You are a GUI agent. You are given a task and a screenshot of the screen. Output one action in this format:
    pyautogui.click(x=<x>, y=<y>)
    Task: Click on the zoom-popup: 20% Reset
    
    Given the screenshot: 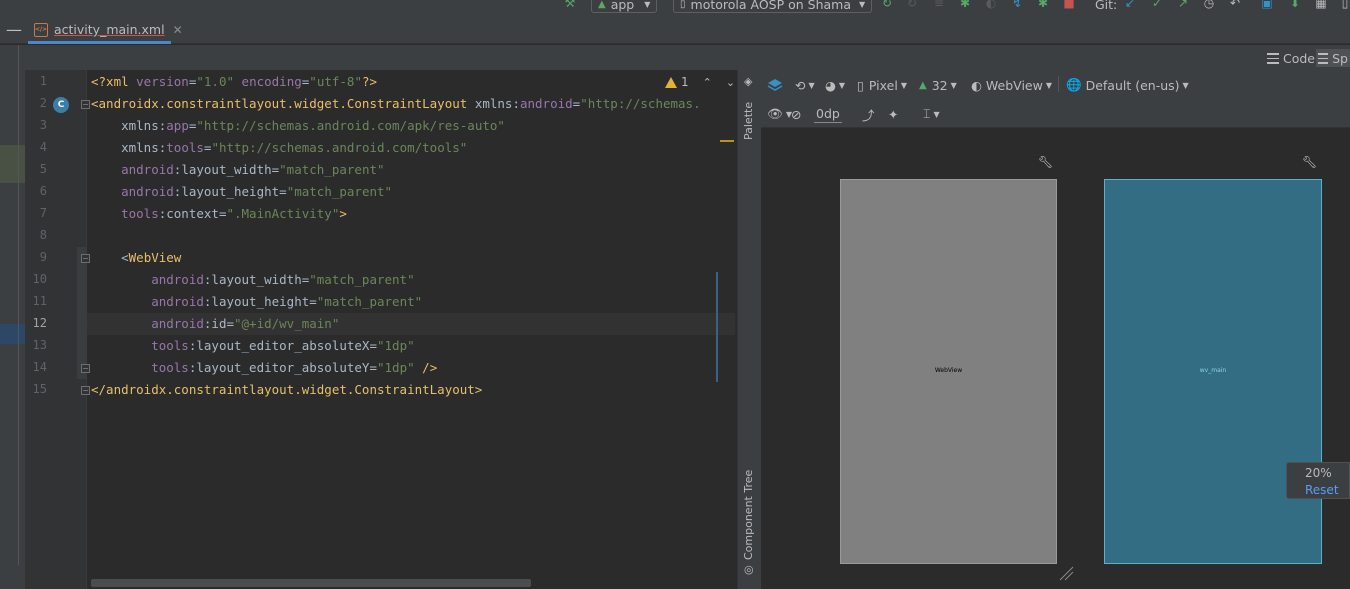 What is the action you would take?
    pyautogui.click(x=1318, y=480)
    